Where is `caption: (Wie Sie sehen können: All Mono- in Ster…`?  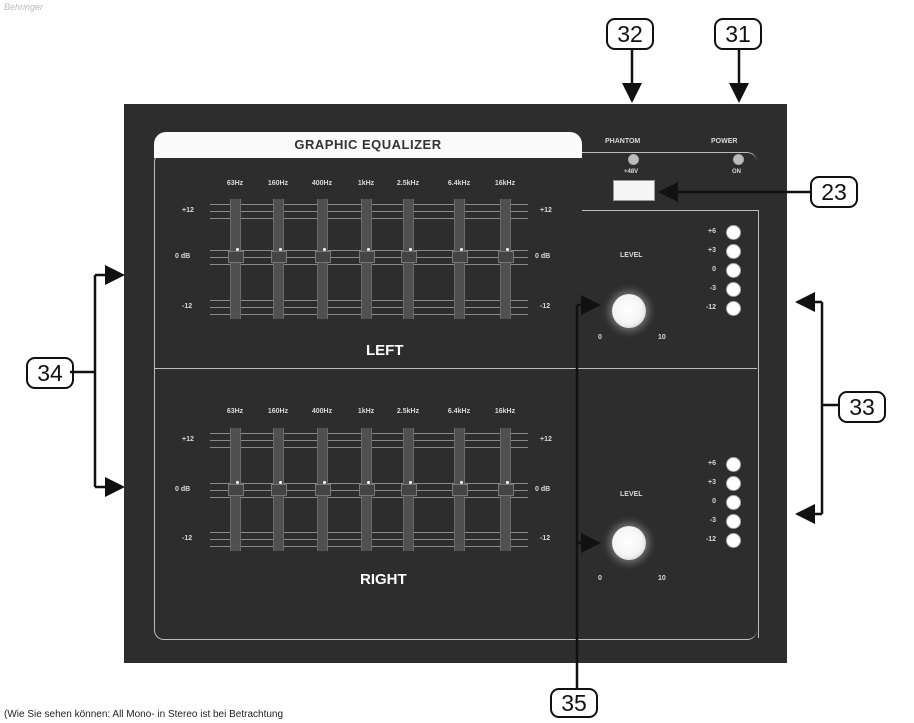 caption: (Wie Sie sehen können: All Mono- in Ster… is located at coordinates (144, 714).